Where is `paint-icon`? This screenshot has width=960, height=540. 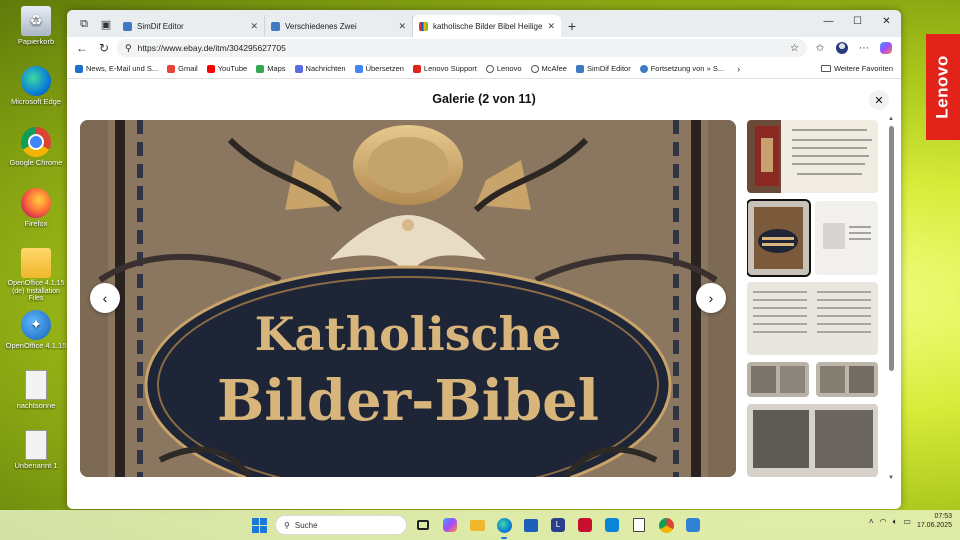
paint-icon is located at coordinates (693, 525).